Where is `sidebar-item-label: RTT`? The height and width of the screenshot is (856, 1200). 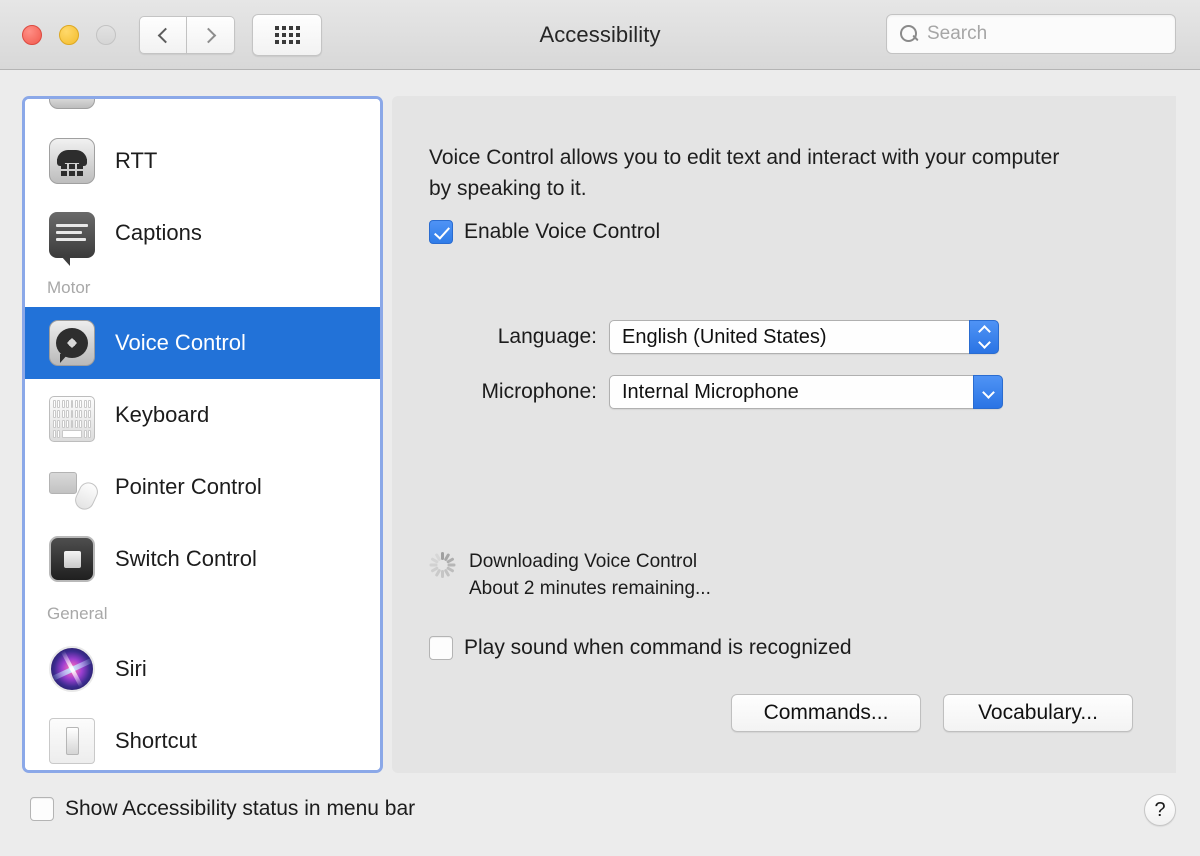 sidebar-item-label: RTT is located at coordinates (136, 160).